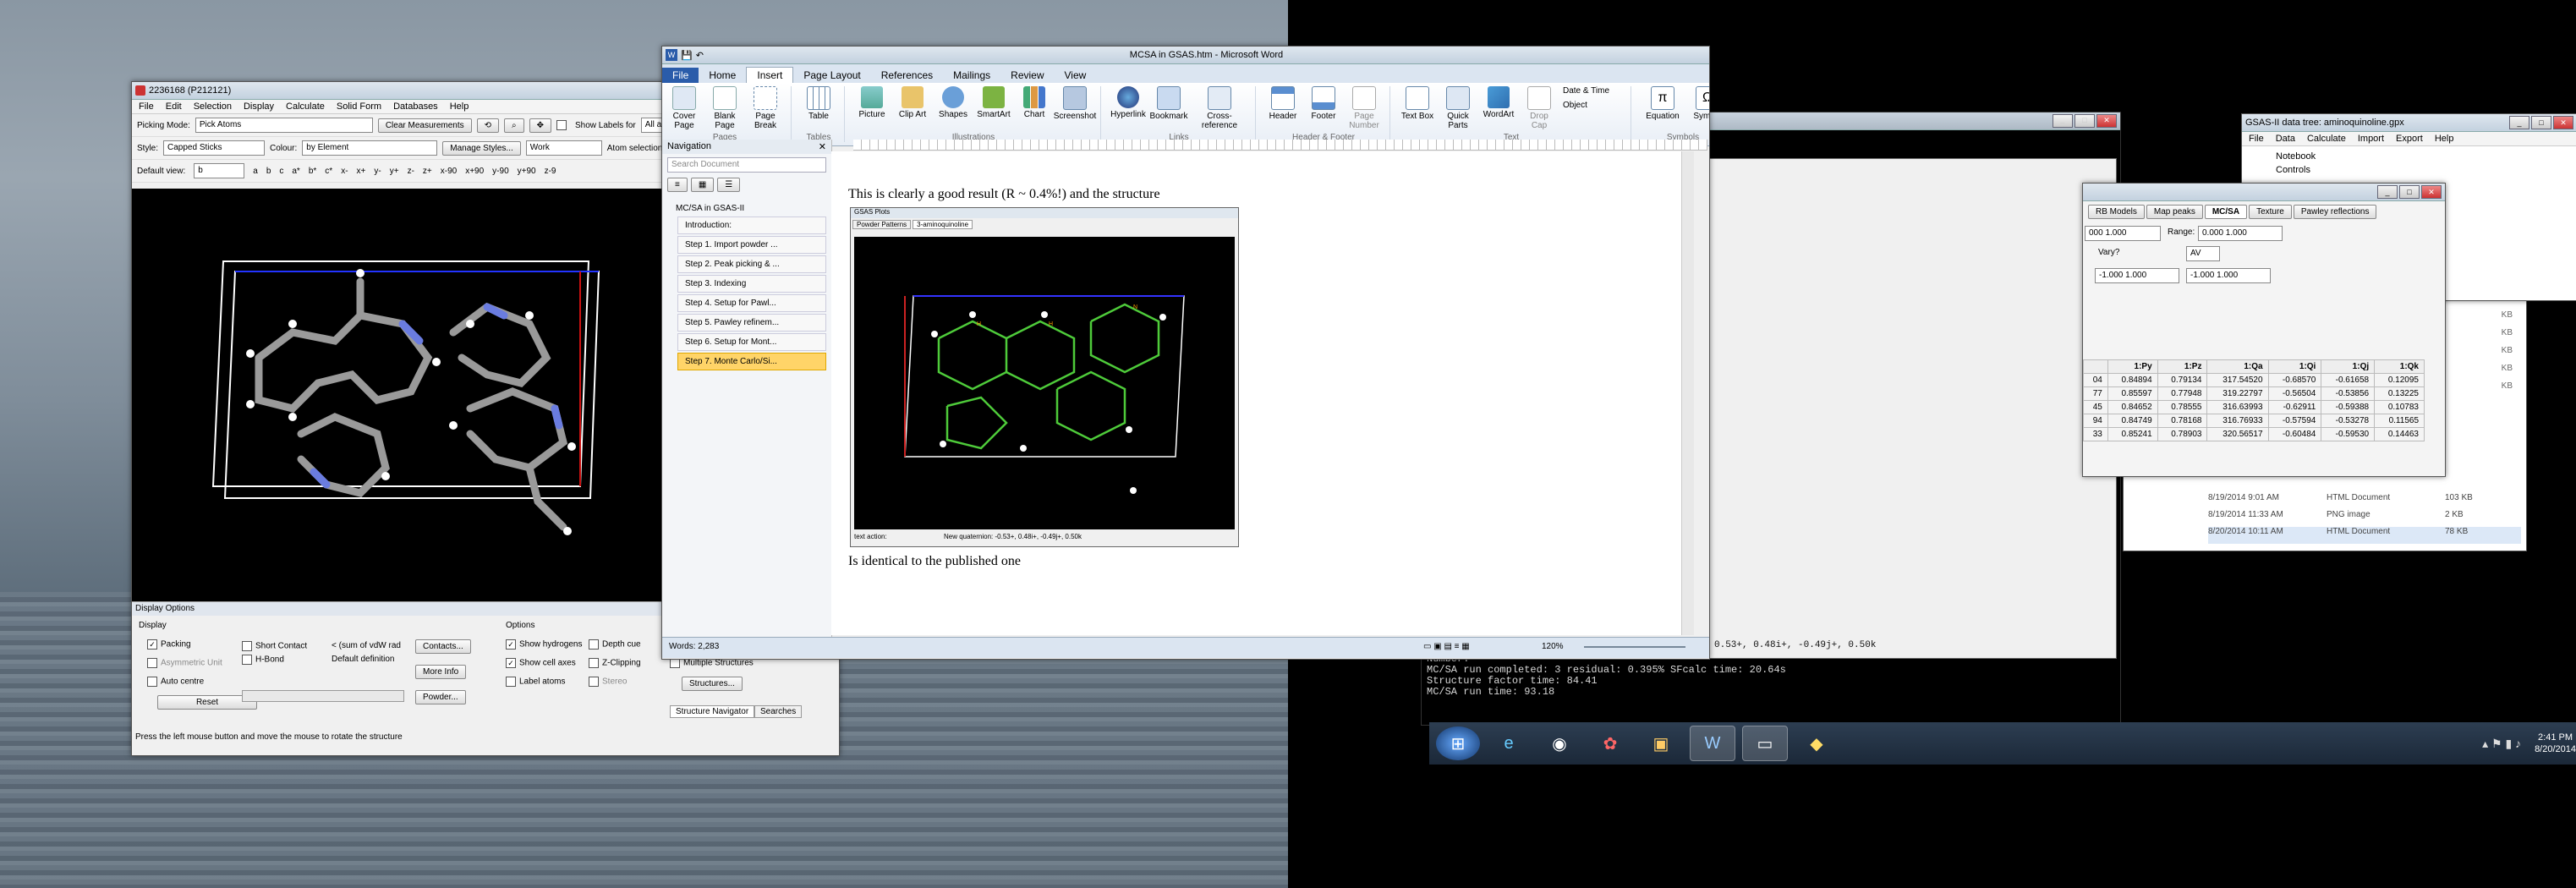 The height and width of the screenshot is (888, 2576). Describe the element at coordinates (541, 663) in the screenshot. I see `show-cell-axes-option: ✓ Show cell axes` at that location.